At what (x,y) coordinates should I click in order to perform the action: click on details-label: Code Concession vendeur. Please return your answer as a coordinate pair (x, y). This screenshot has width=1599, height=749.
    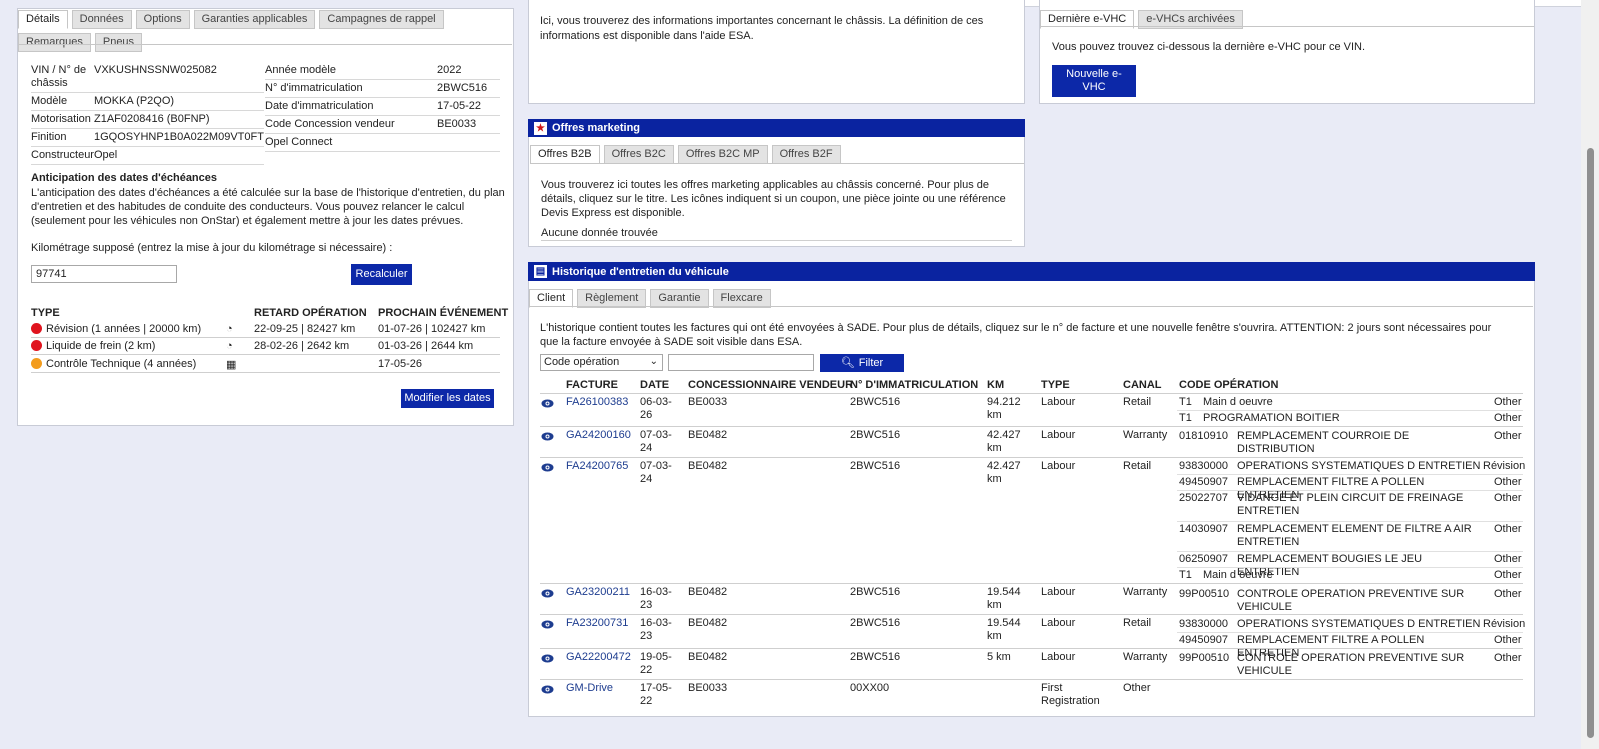
    Looking at the image, I should click on (351, 124).